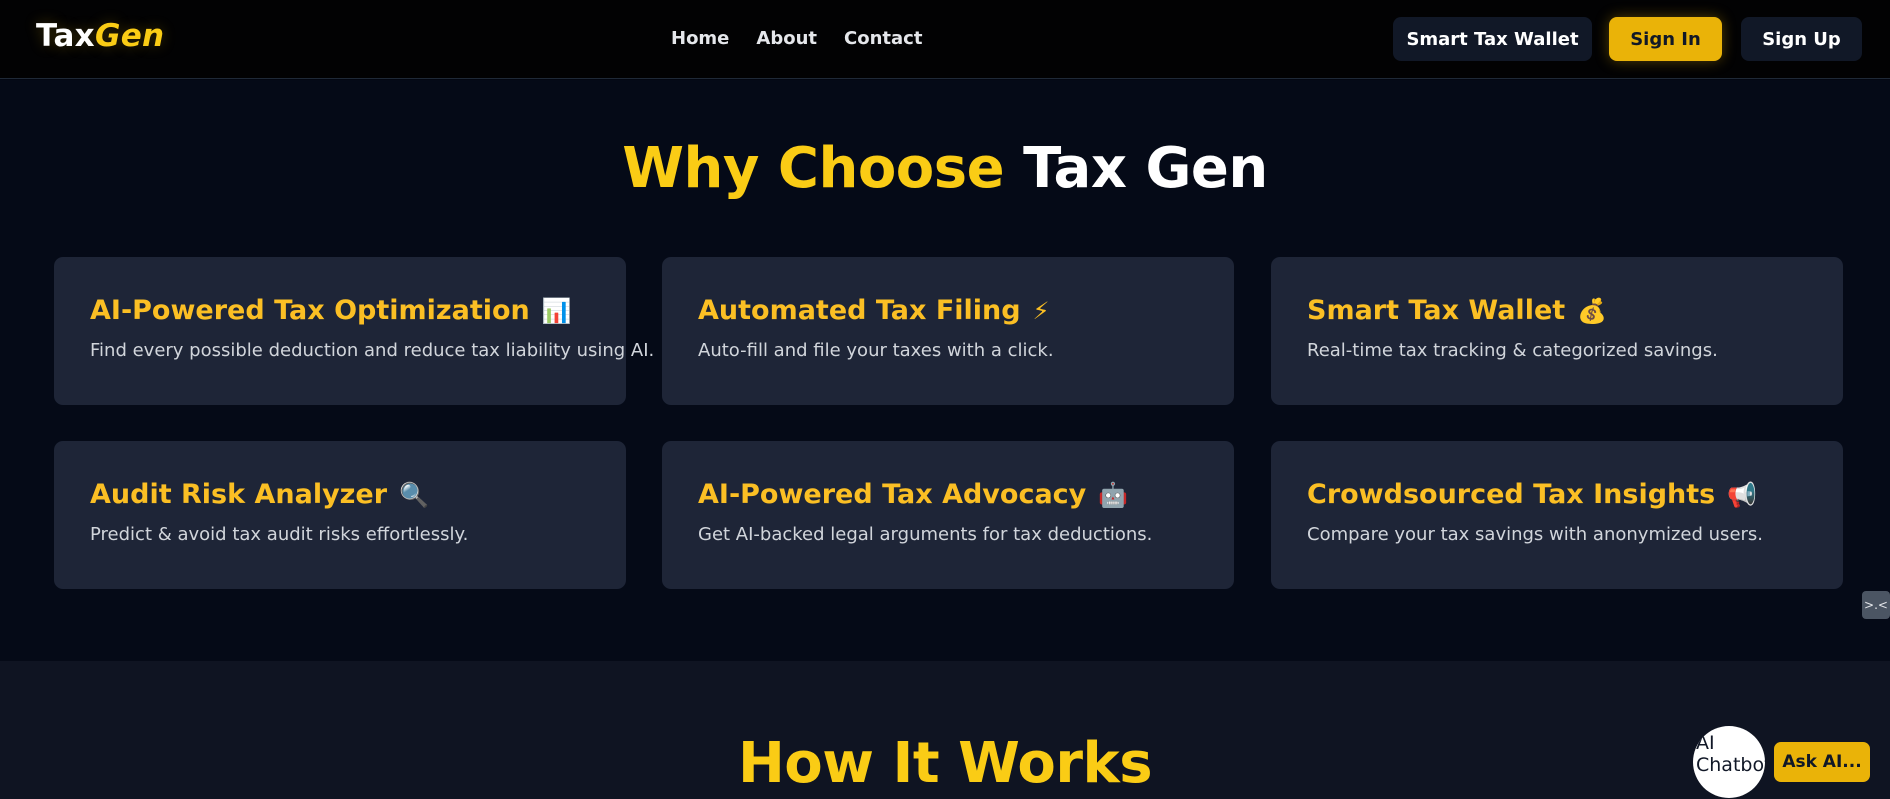 The width and height of the screenshot is (1890, 799). I want to click on sign-up-button: Sign Up, so click(1801, 39).